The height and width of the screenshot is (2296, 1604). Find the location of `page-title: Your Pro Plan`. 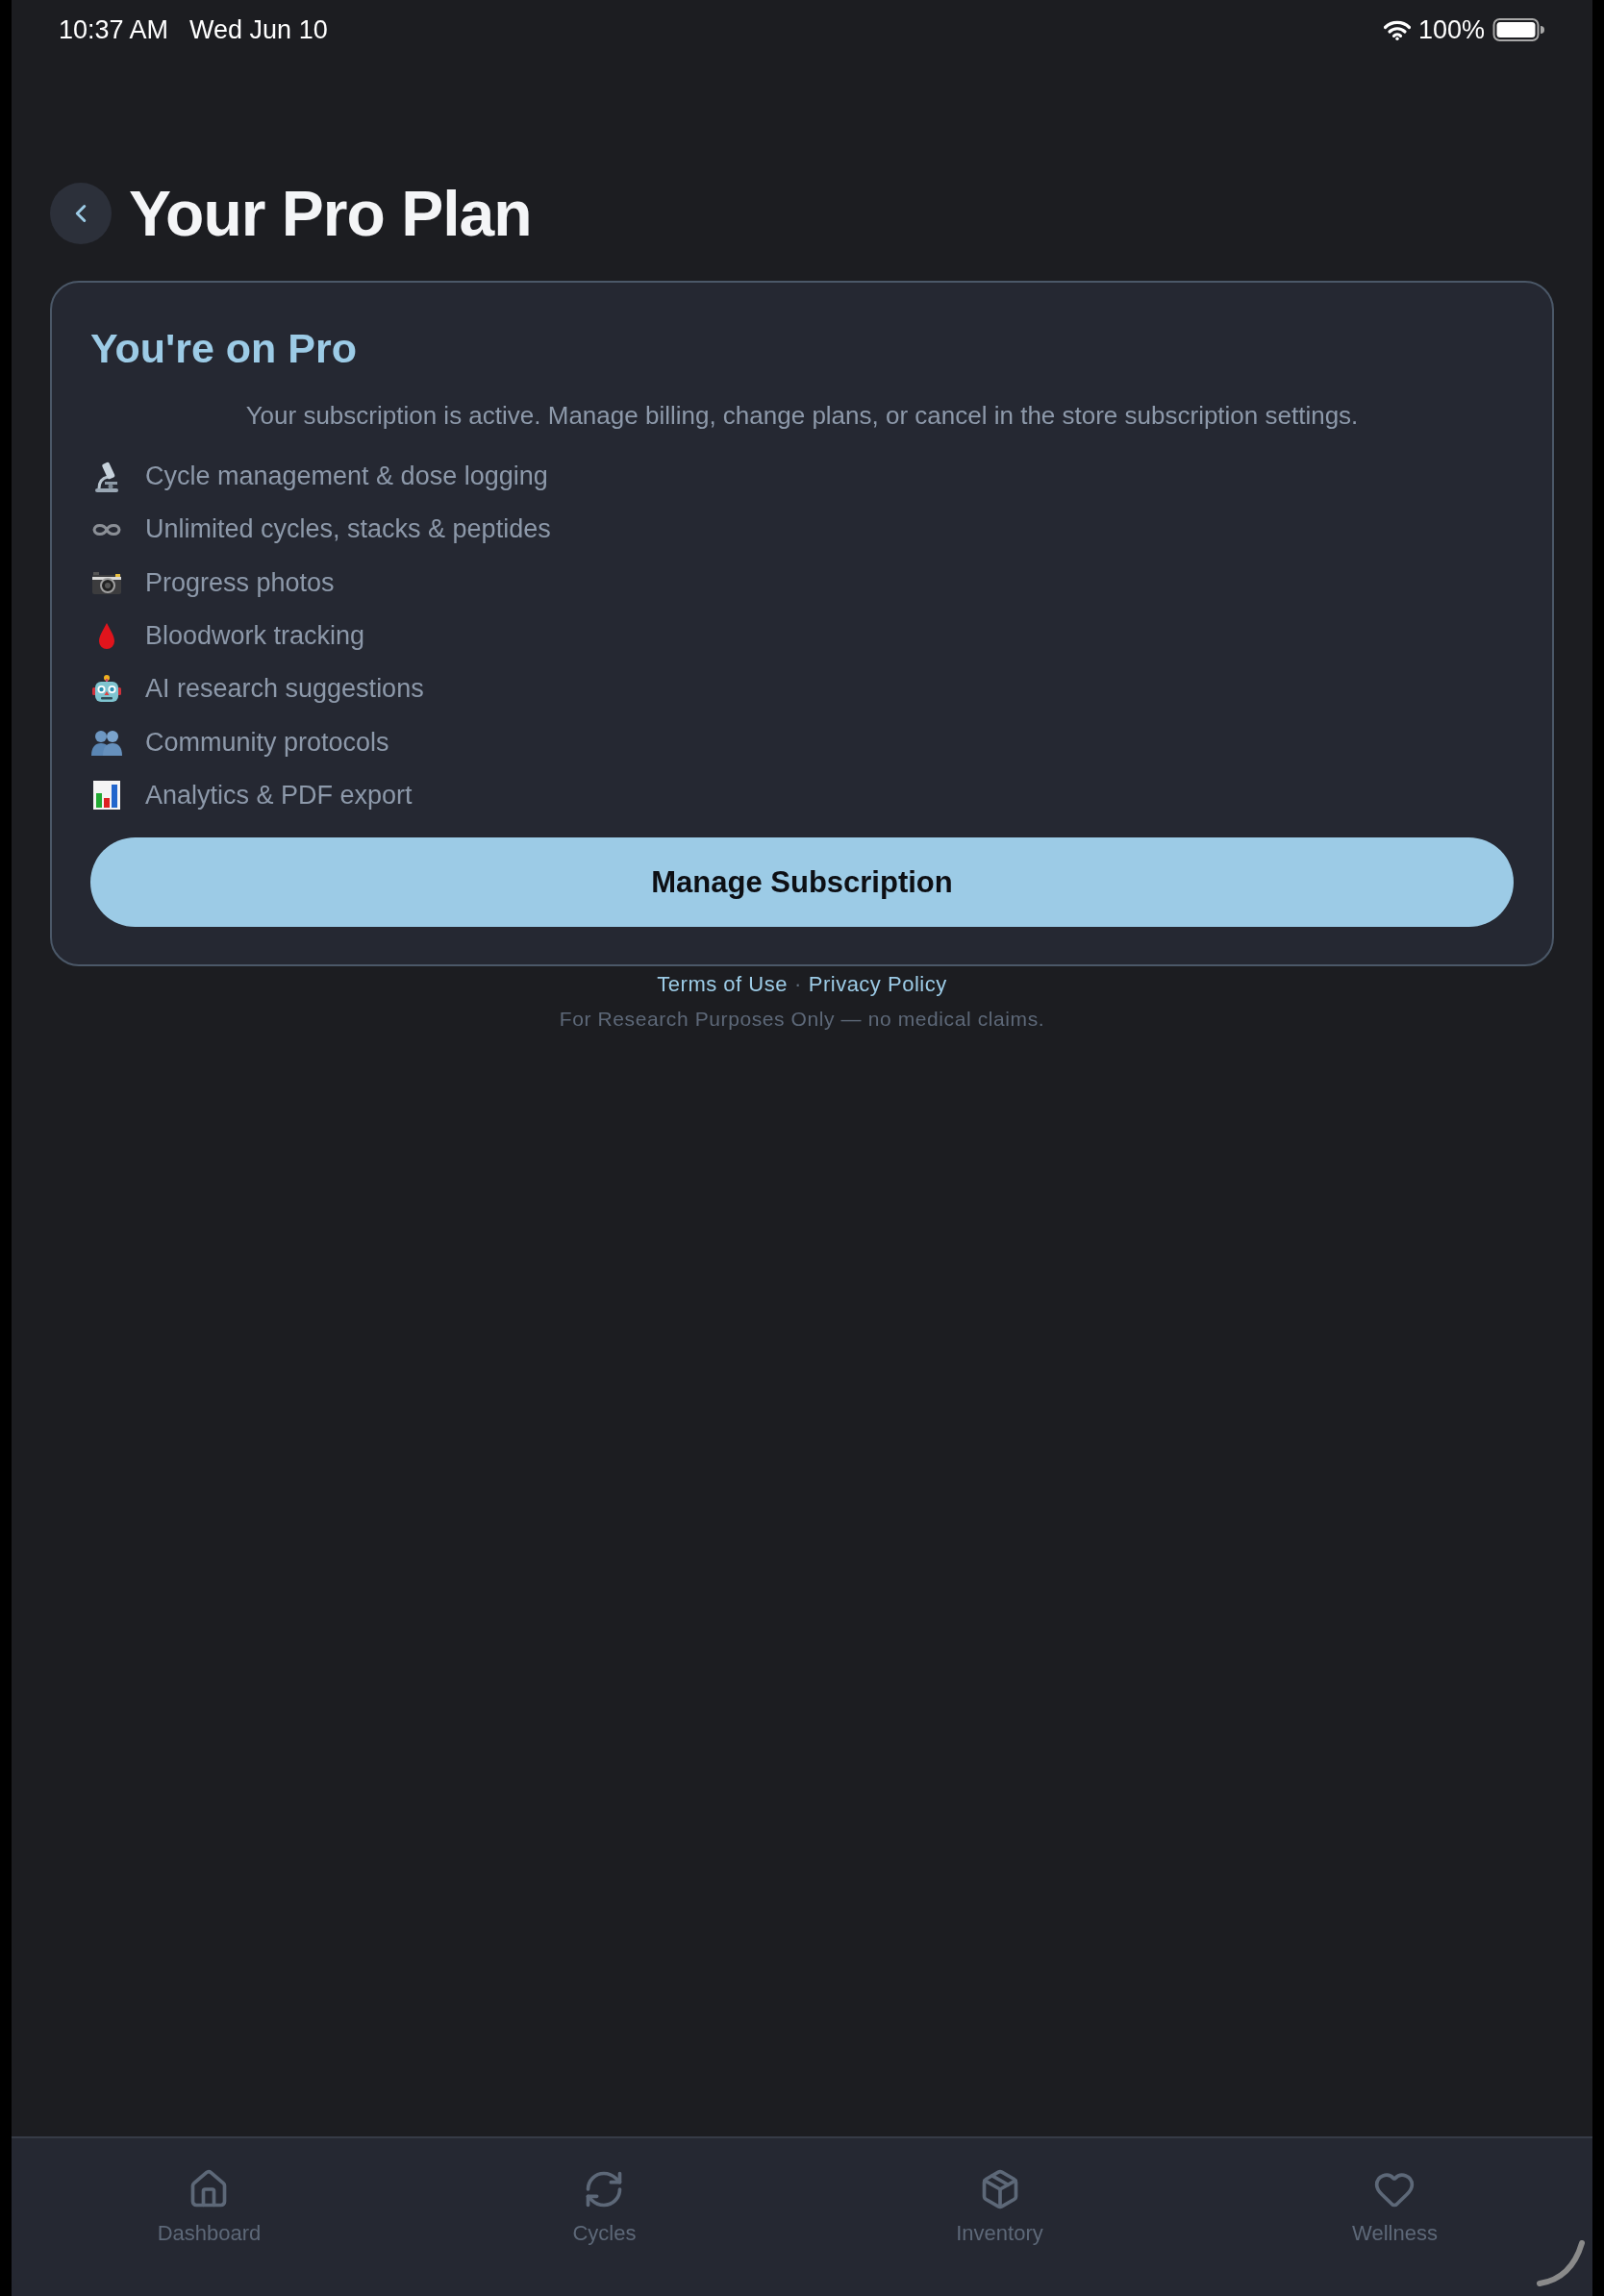

page-title: Your Pro Plan is located at coordinates (330, 213).